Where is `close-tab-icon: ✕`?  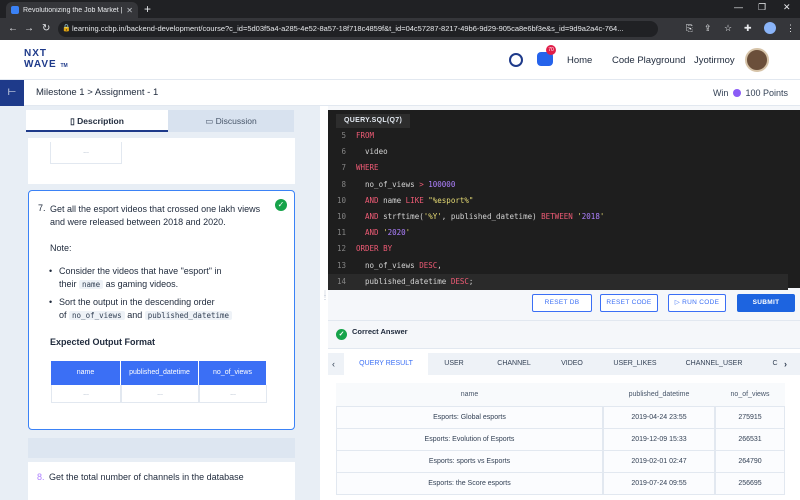
close-tab-icon: ✕ is located at coordinates (129, 10).